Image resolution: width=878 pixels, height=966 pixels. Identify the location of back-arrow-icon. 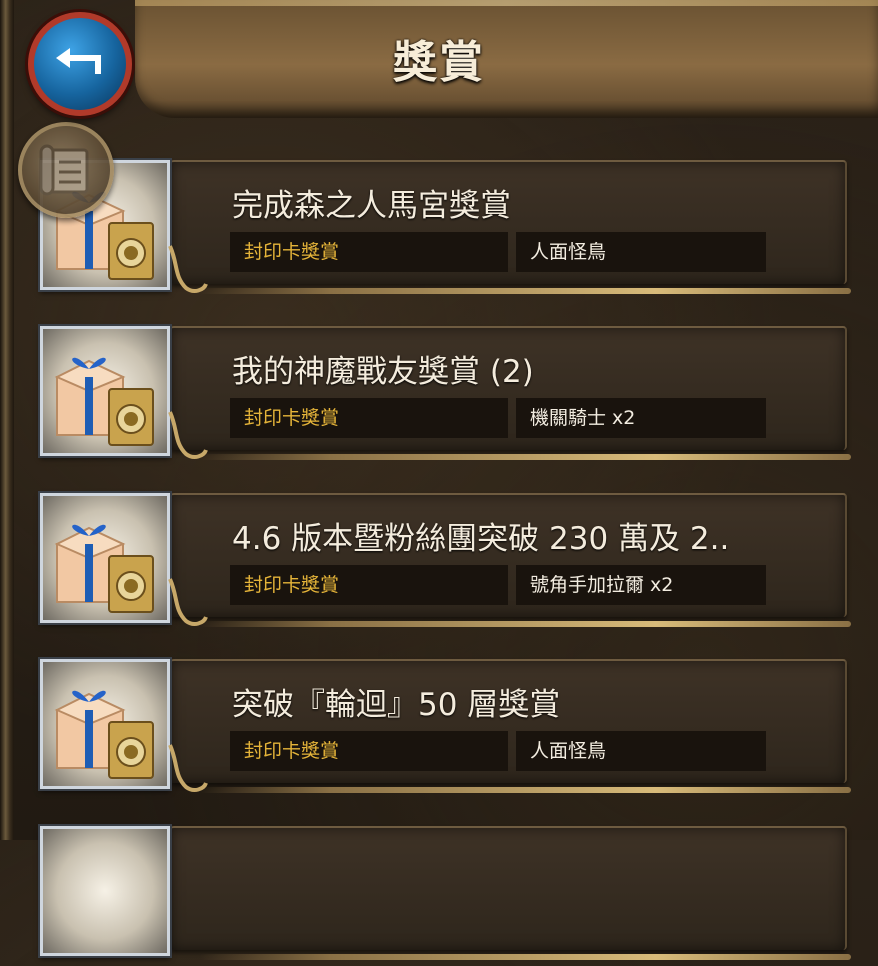
(78, 61).